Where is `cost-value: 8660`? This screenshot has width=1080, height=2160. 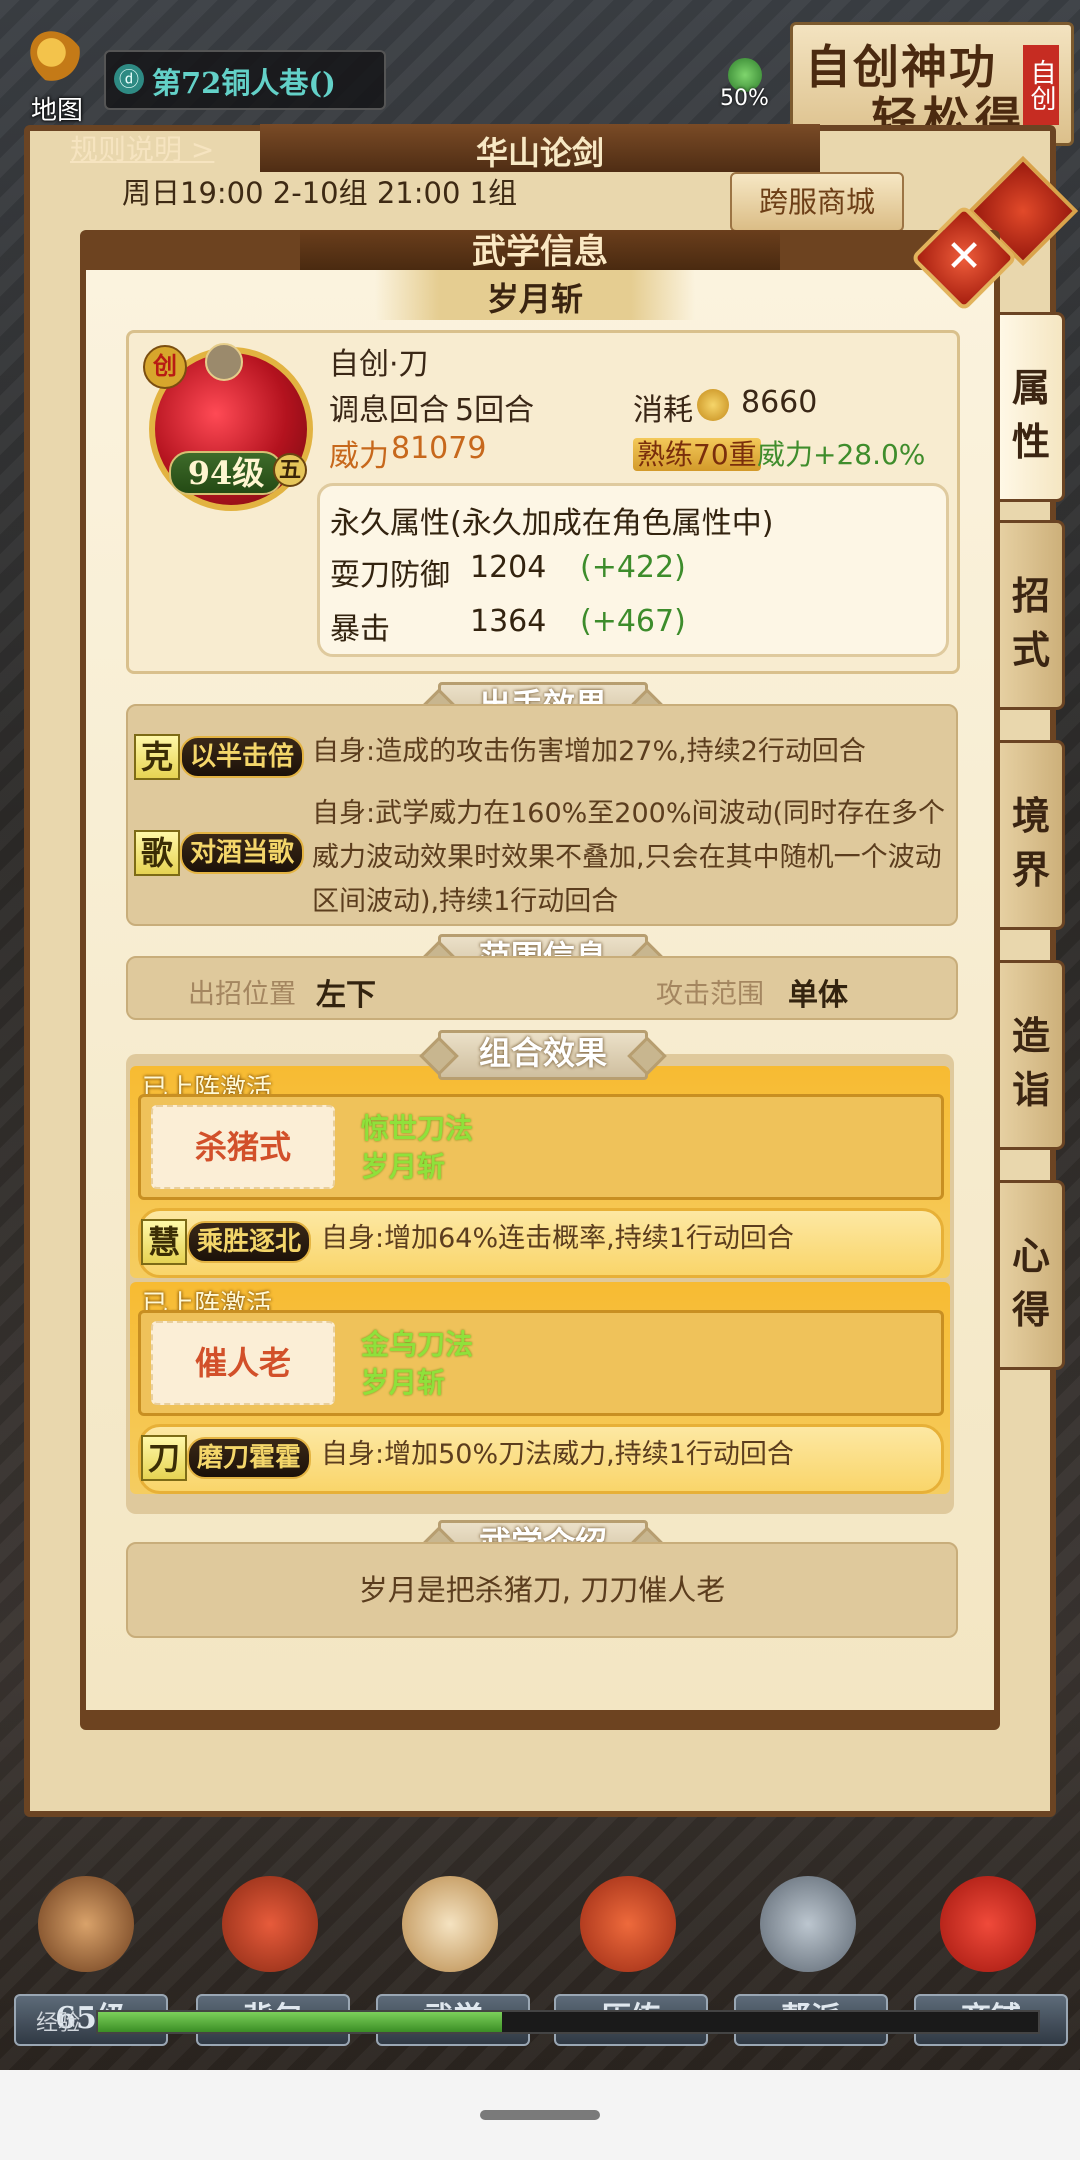
cost-value: 8660 is located at coordinates (779, 402).